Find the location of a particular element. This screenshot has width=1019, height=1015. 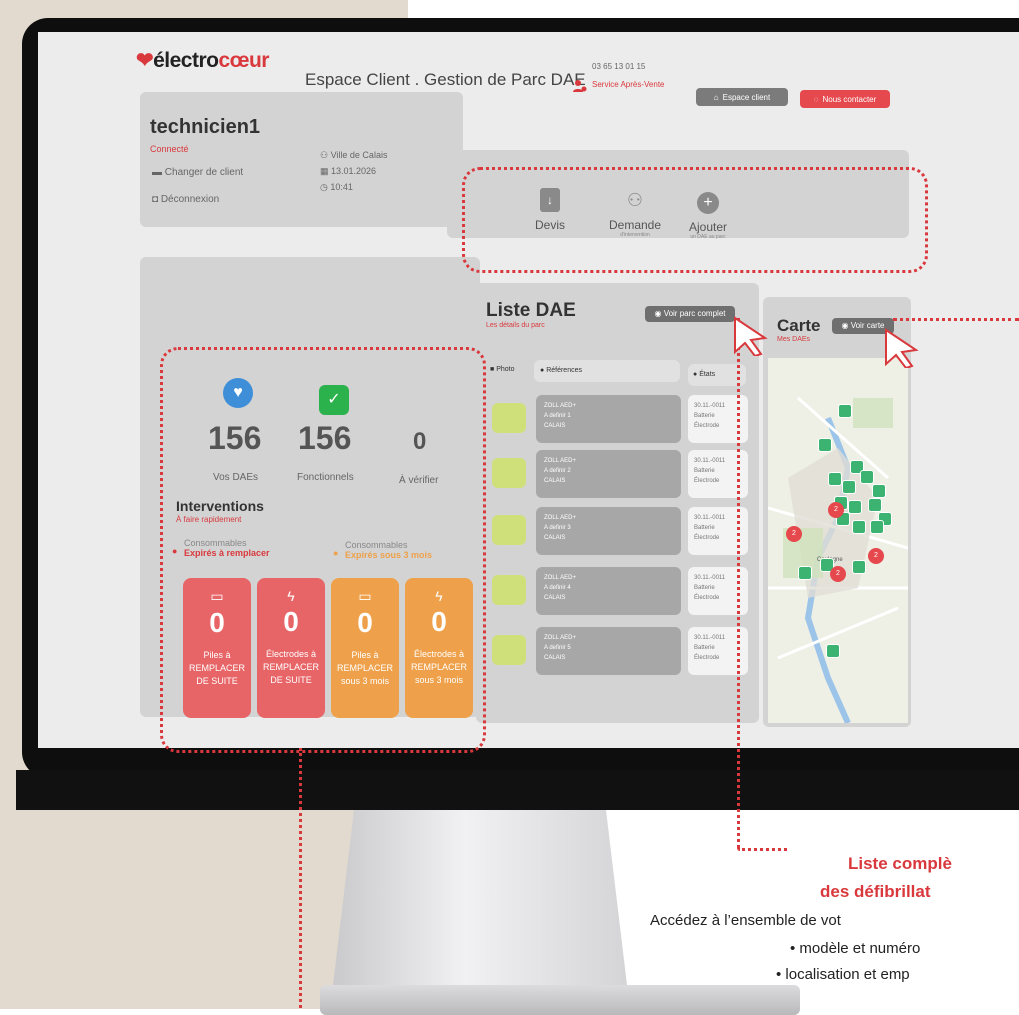

contact-button: ◌ Nous contacter is located at coordinates (845, 99).